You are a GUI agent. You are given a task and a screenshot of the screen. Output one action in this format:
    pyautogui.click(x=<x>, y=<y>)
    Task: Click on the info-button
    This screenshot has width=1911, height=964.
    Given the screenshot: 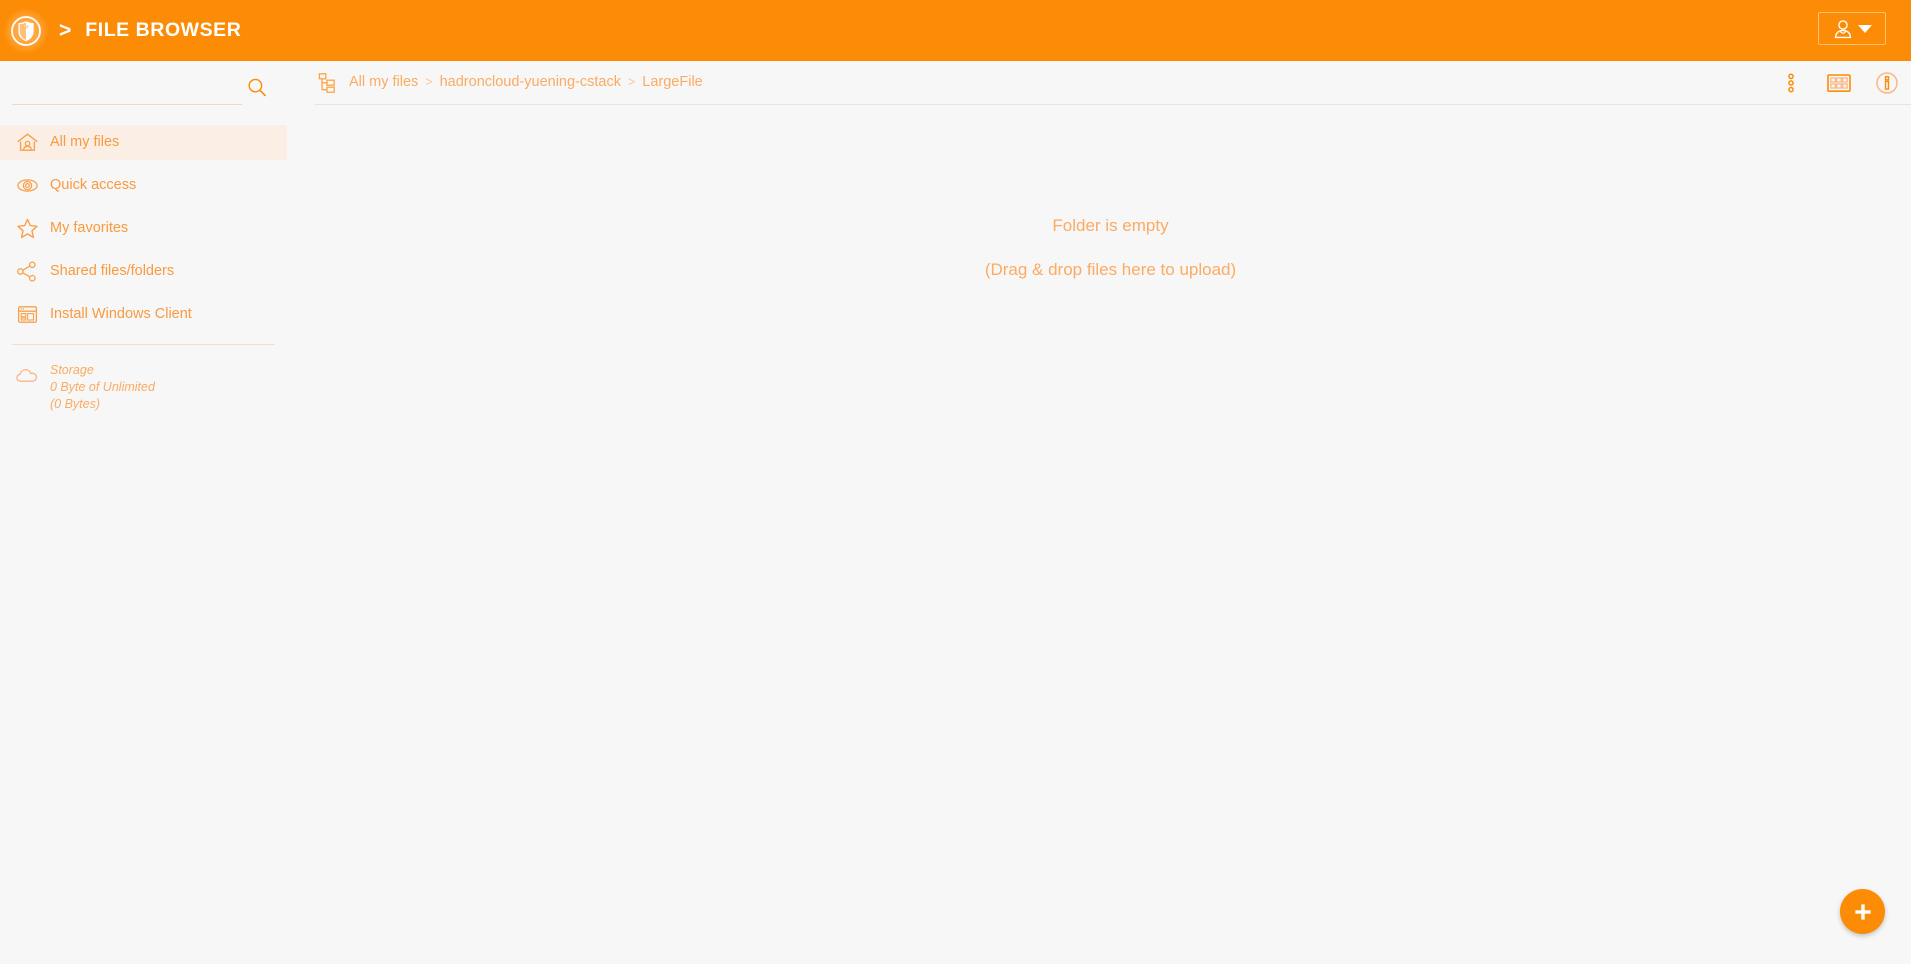 What is the action you would take?
    pyautogui.click(x=1887, y=83)
    